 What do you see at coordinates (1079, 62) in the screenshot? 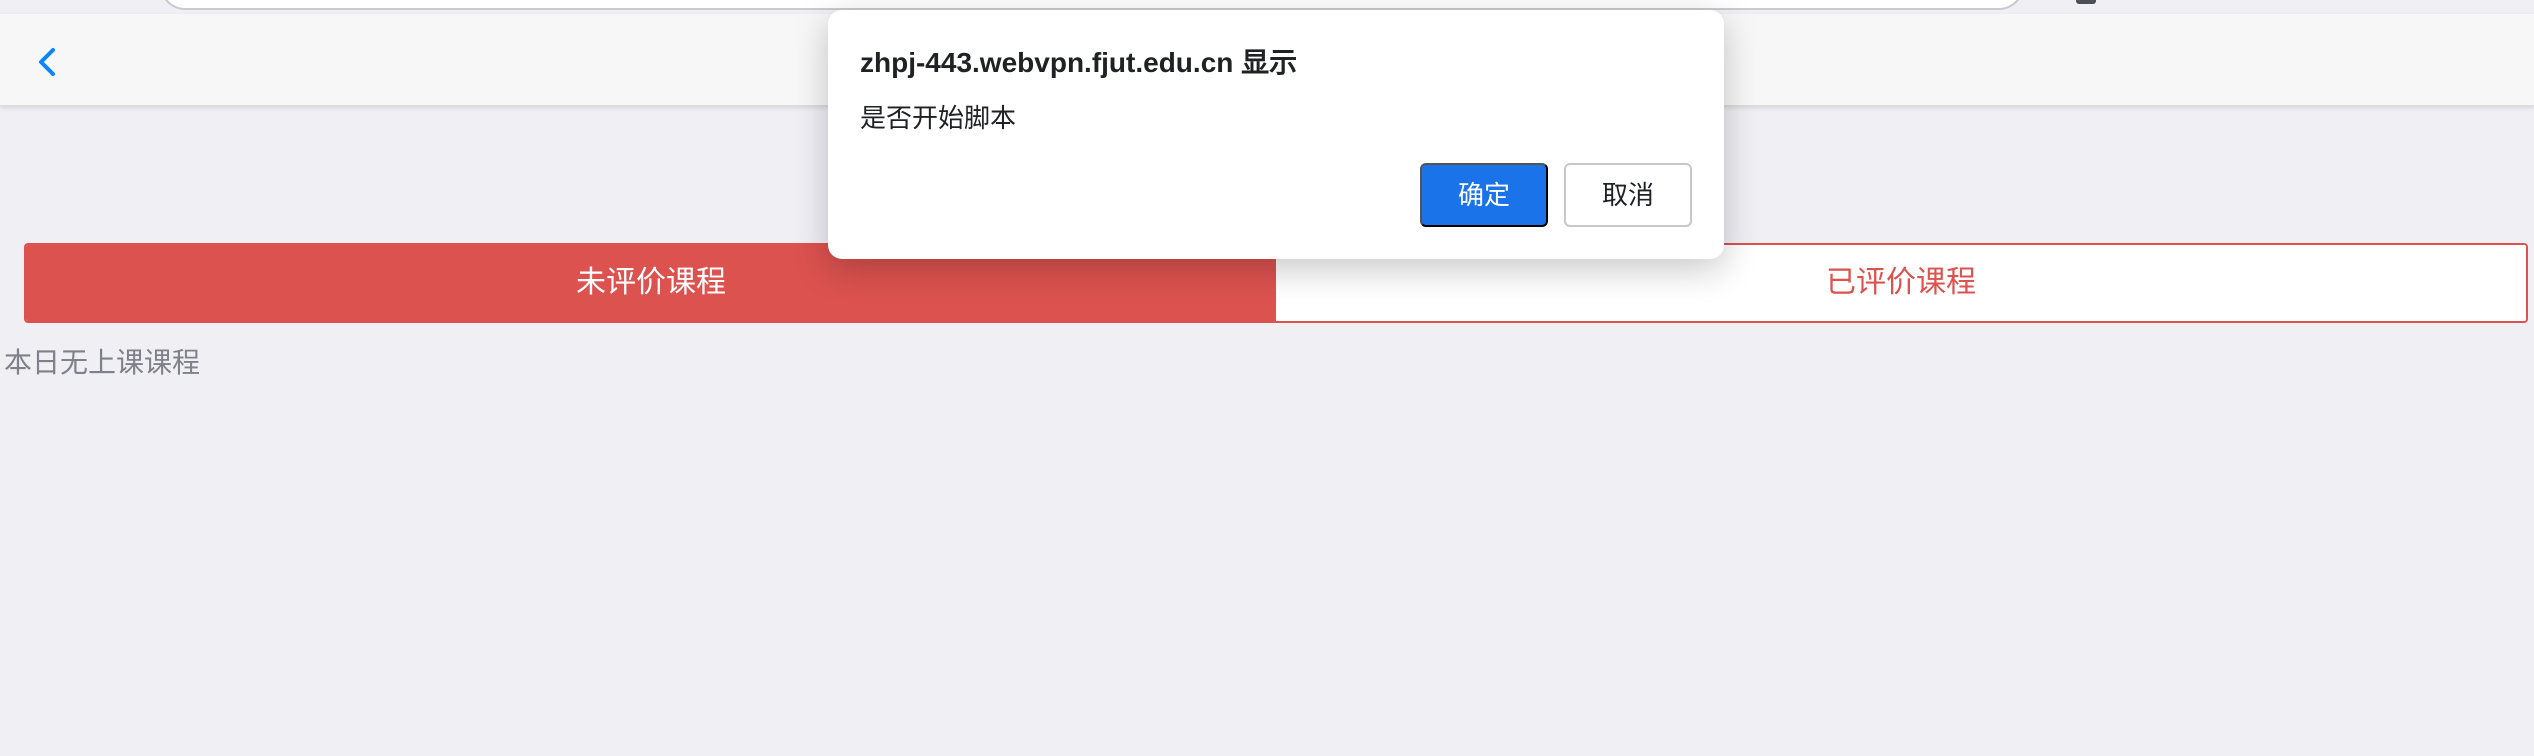
I see `dialog-title: zhpj-443.webvpn.fjut.edu.cn 显示` at bounding box center [1079, 62].